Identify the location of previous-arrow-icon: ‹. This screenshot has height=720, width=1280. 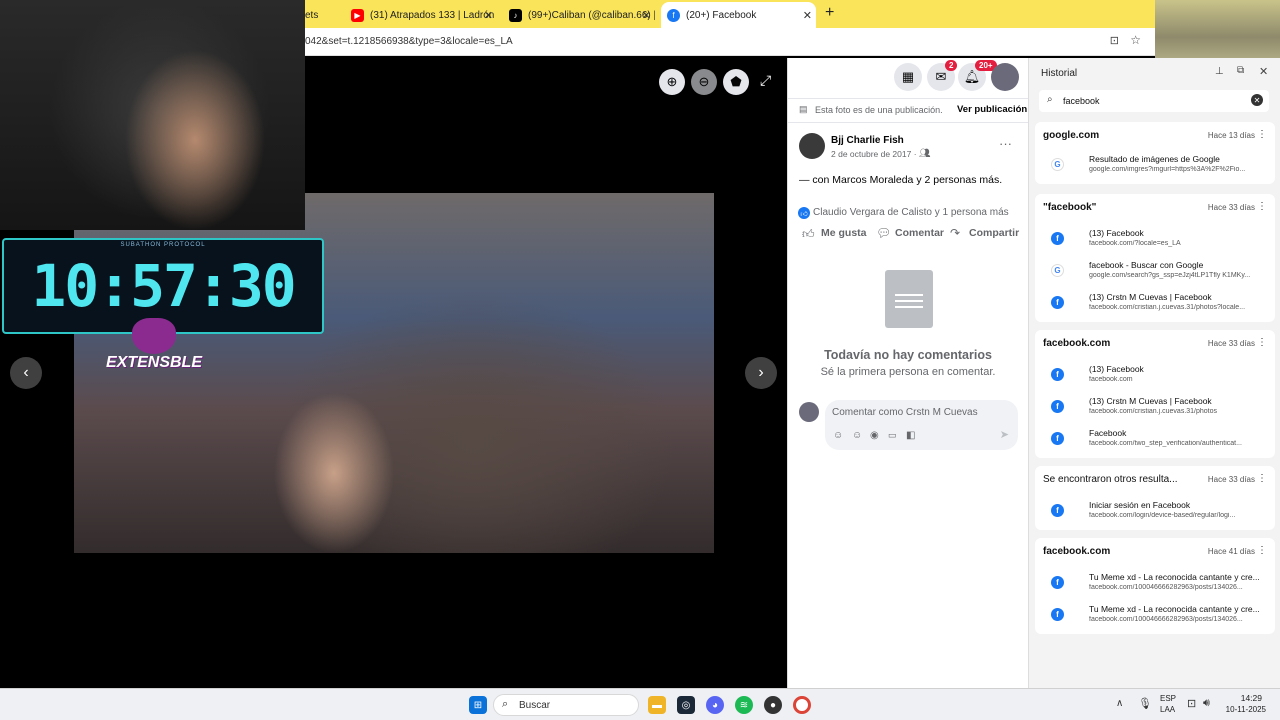
(26, 373).